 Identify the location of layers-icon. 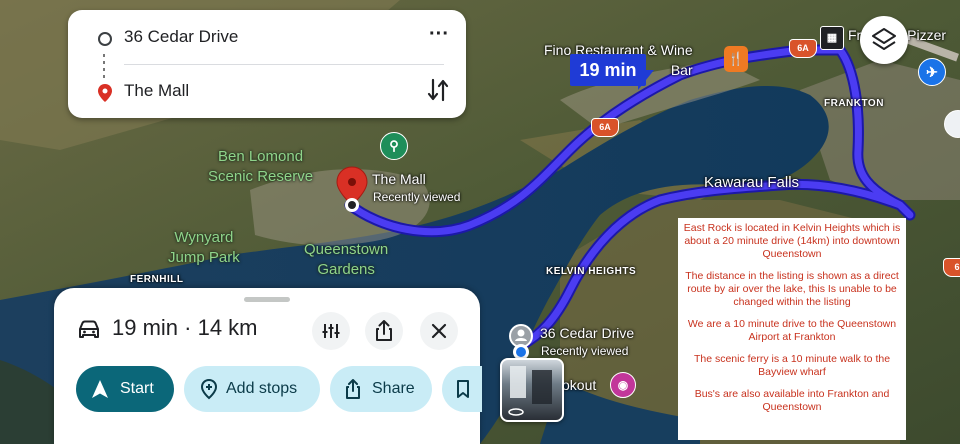
(884, 39).